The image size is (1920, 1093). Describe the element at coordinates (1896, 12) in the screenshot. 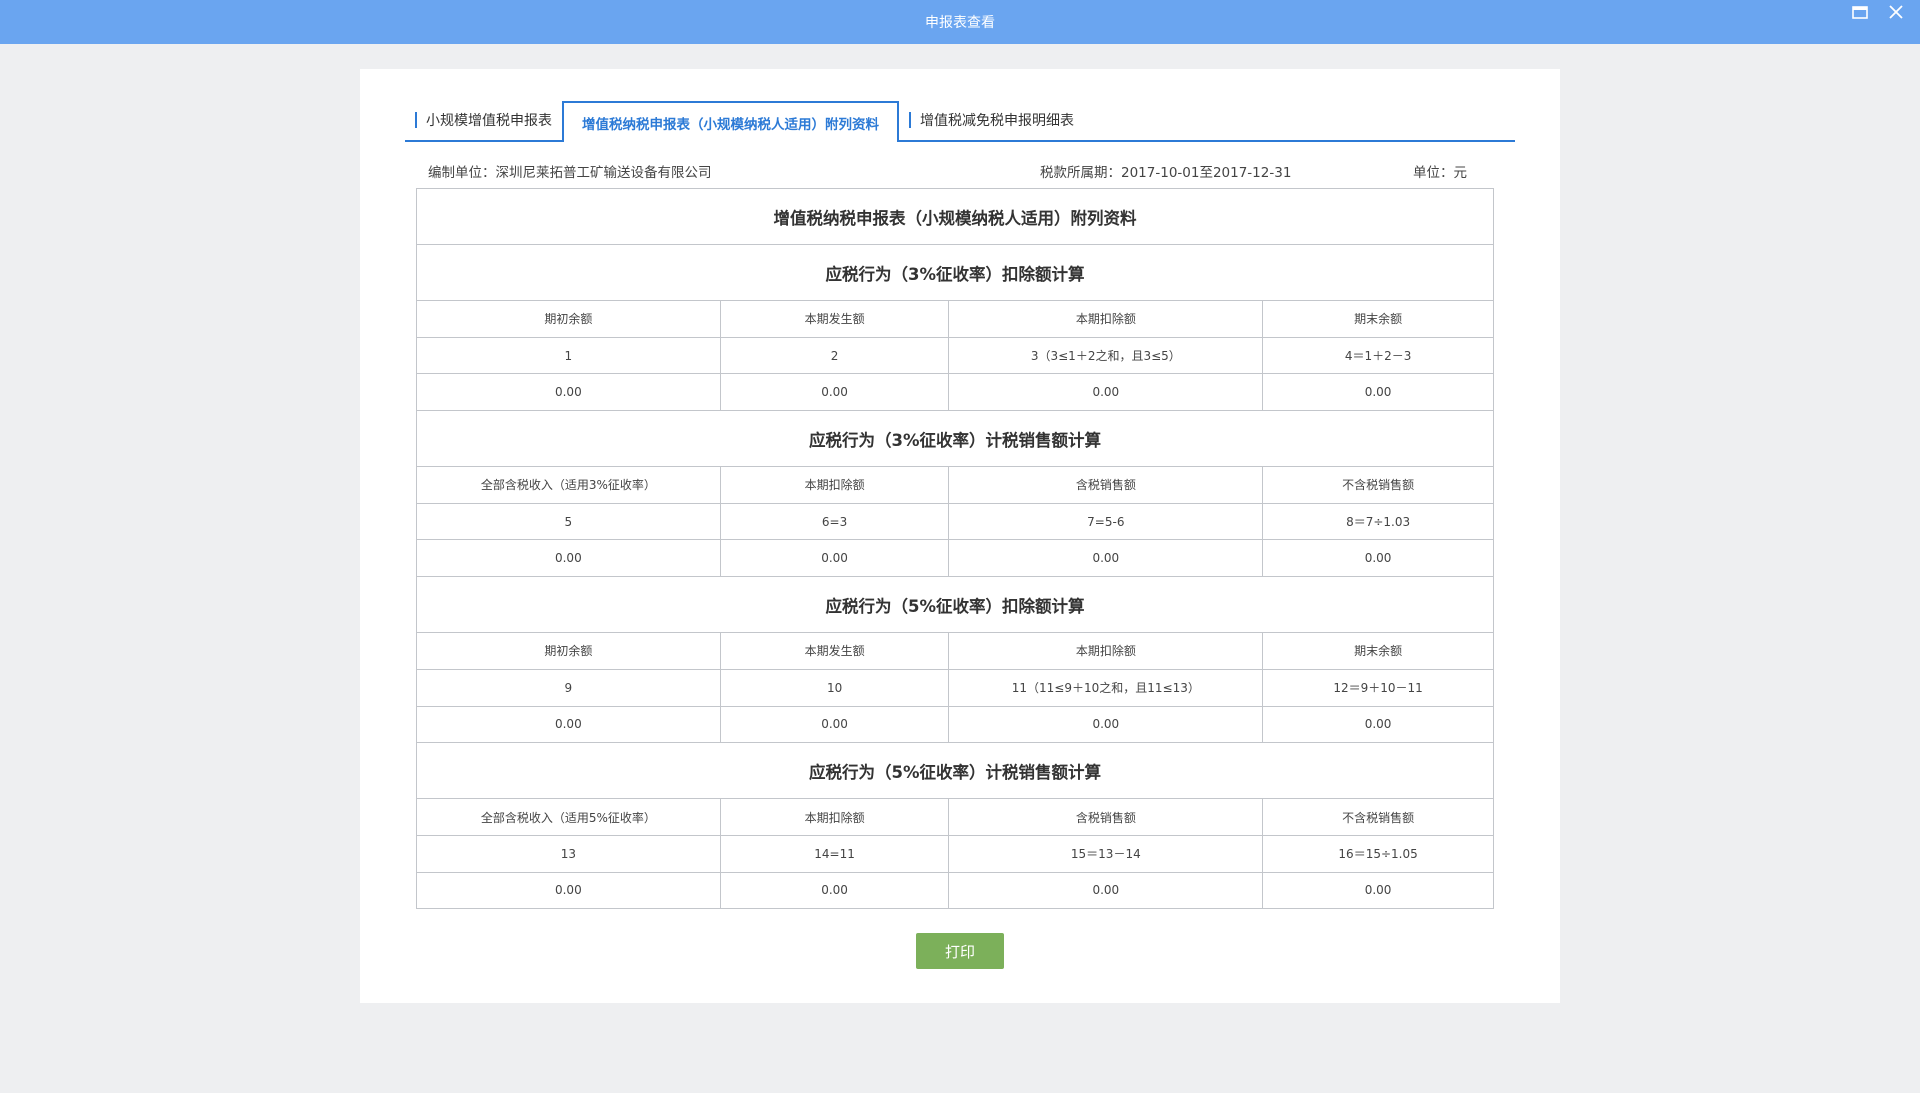

I see `close-icon` at that location.